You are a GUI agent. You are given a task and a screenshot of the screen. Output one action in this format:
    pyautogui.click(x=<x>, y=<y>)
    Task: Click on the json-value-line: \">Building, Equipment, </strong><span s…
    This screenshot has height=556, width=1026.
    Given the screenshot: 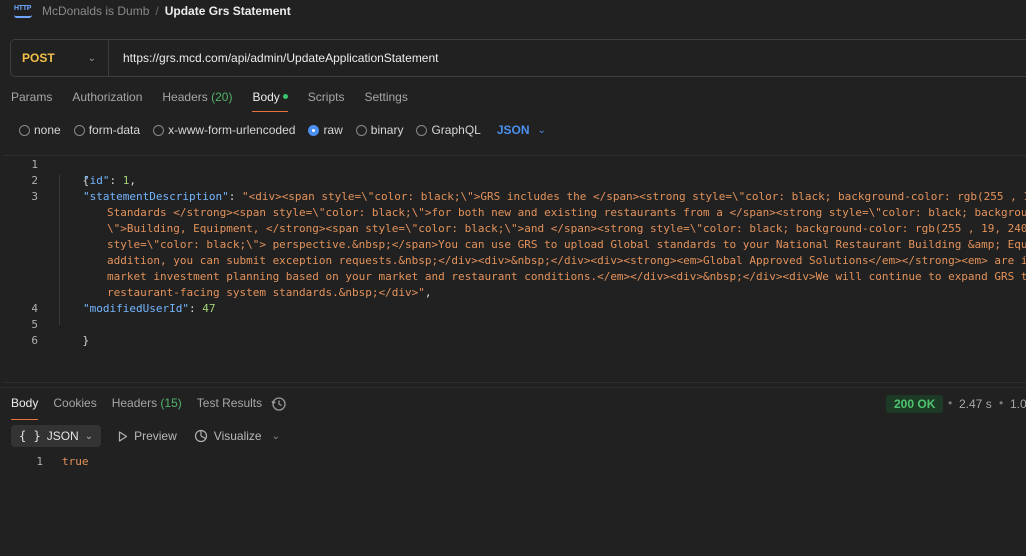 What is the action you would take?
    pyautogui.click(x=566, y=228)
    